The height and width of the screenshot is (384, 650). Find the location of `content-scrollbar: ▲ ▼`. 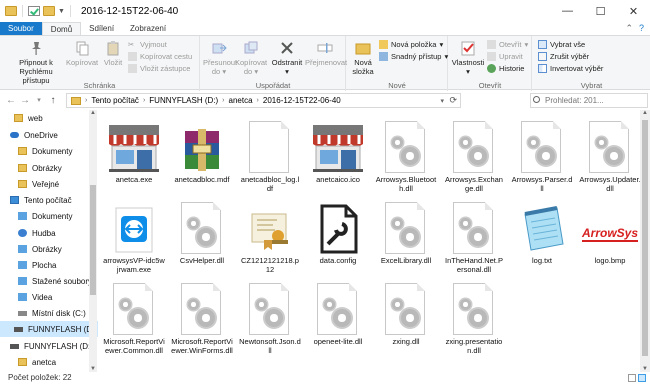

content-scrollbar: ▲ ▼ is located at coordinates (645, 241).